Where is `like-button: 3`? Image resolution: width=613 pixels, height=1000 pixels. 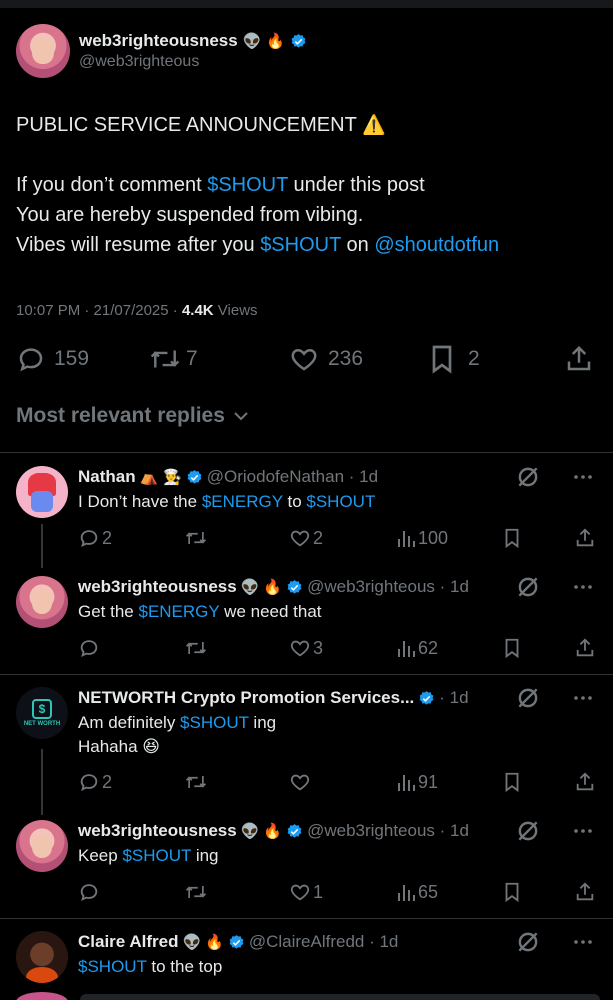
like-button: 3 is located at coordinates (306, 648).